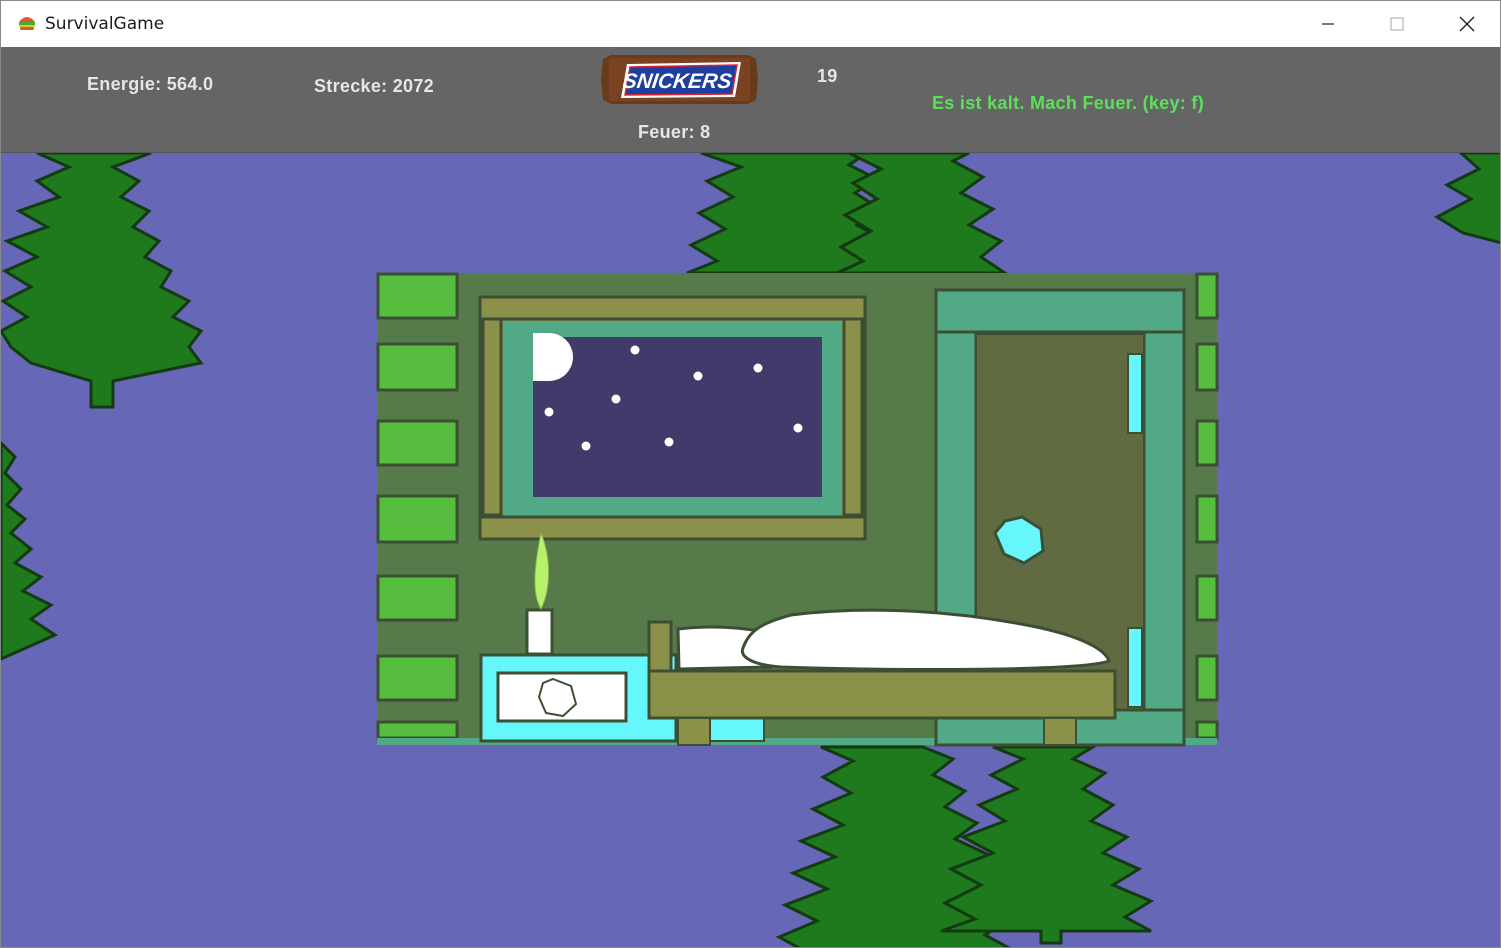 This screenshot has height=948, width=1501. I want to click on maximize-button, so click(1397, 24).